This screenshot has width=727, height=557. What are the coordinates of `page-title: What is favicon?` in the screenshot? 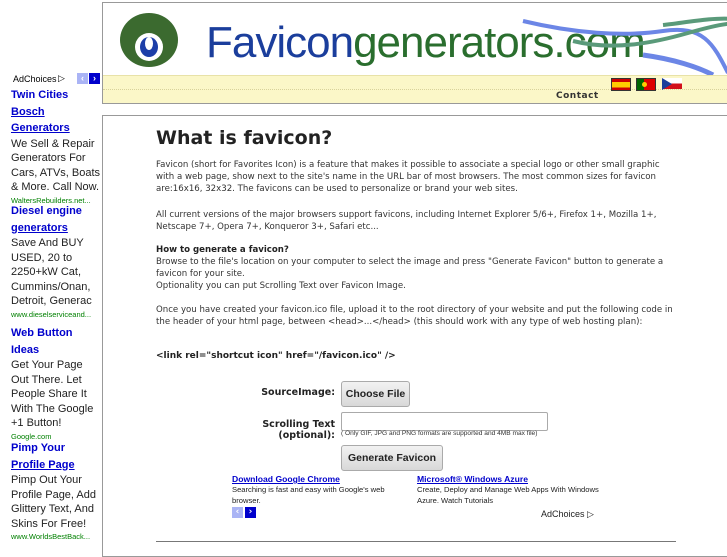 It's located at (244, 138).